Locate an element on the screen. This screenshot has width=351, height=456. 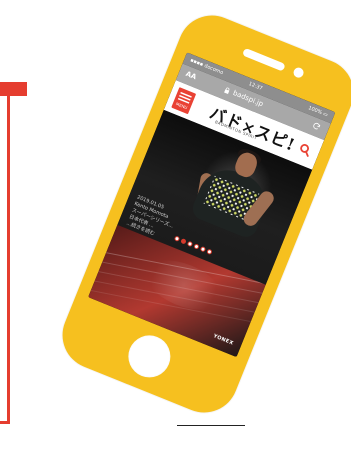
lock-icon is located at coordinates (227, 91).